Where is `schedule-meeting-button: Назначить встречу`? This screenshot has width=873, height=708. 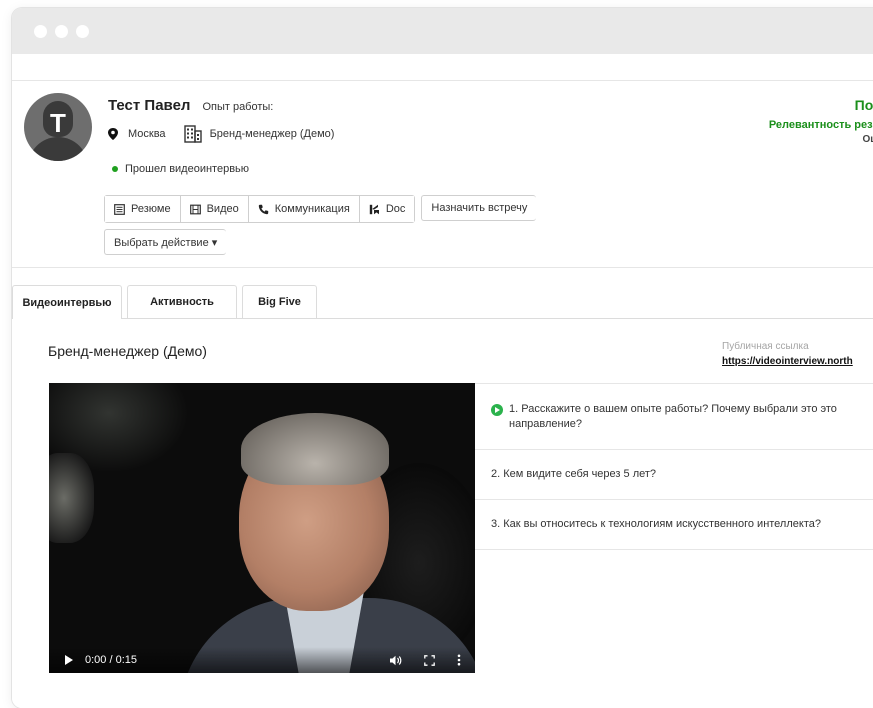 schedule-meeting-button: Назначить встречу is located at coordinates (479, 208).